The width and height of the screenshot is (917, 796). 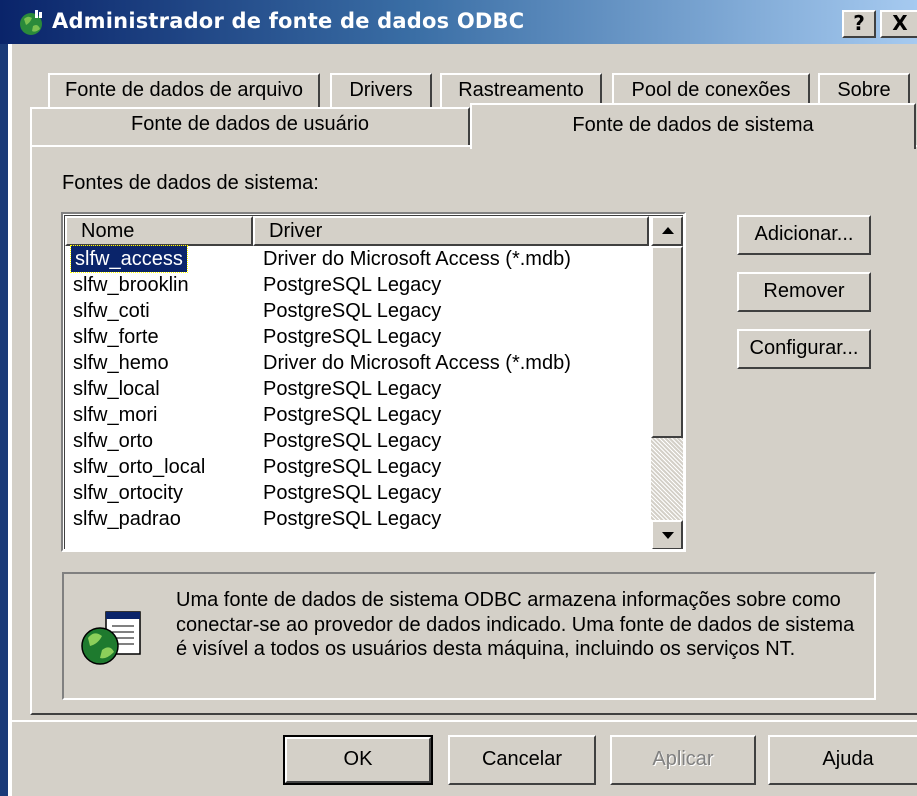 I want to click on list-item: slfw_local PostgreSQL Legacy, so click(x=358, y=389).